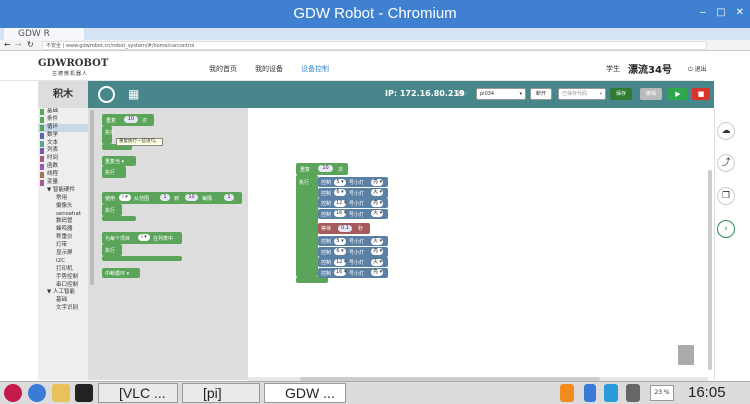 This screenshot has width=750, height=404. I want to click on while-block: 重复当 ▾, so click(119, 161).